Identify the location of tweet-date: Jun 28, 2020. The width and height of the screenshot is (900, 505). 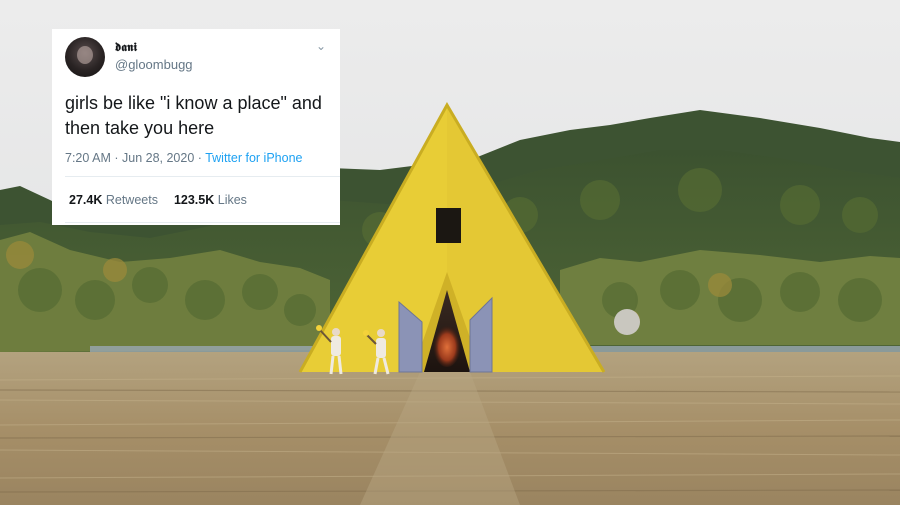
(158, 158).